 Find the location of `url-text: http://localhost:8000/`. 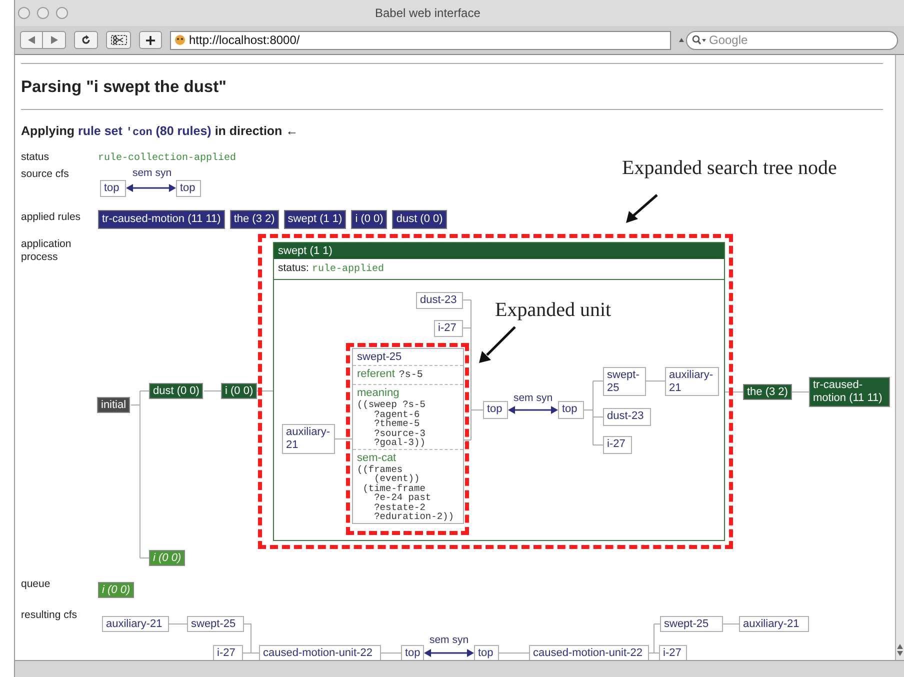

url-text: http://localhost:8000/ is located at coordinates (244, 40).